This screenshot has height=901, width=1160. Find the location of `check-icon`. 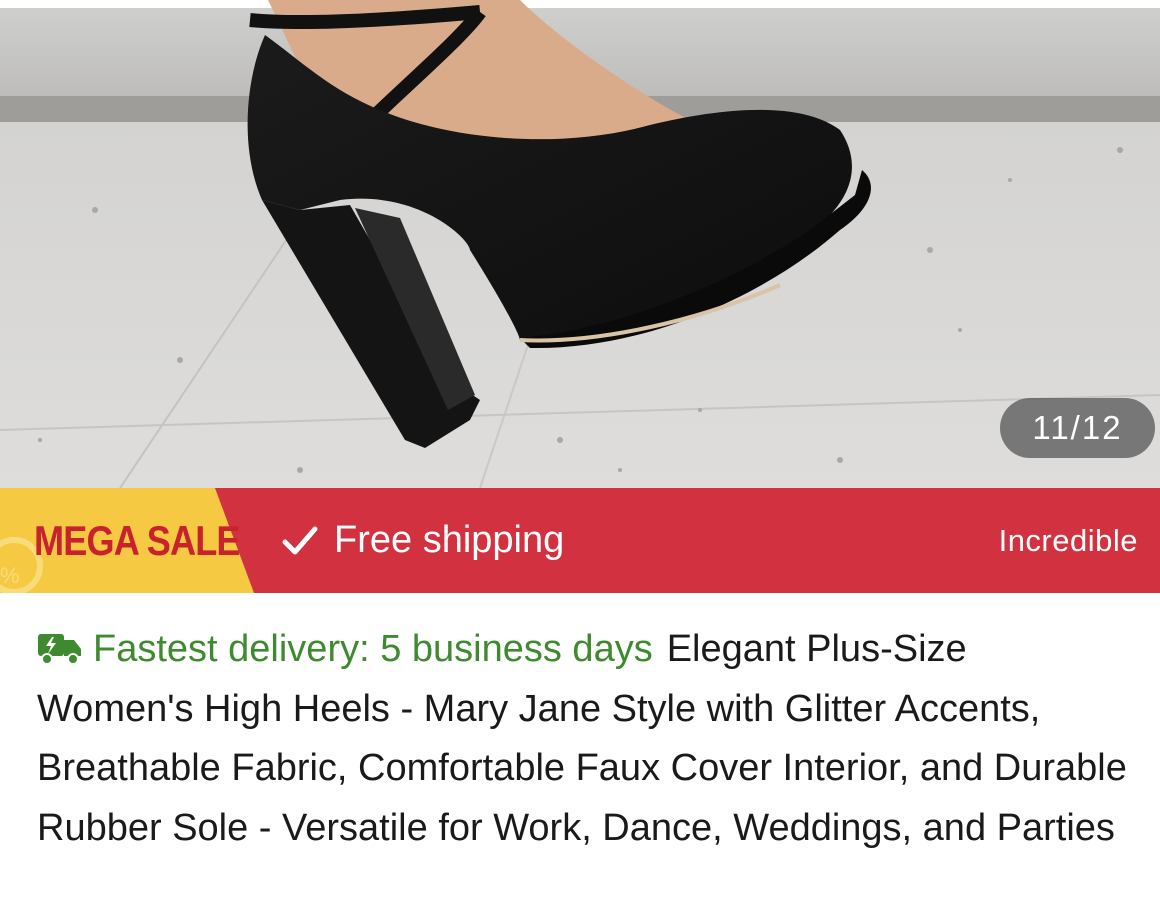

check-icon is located at coordinates (300, 540).